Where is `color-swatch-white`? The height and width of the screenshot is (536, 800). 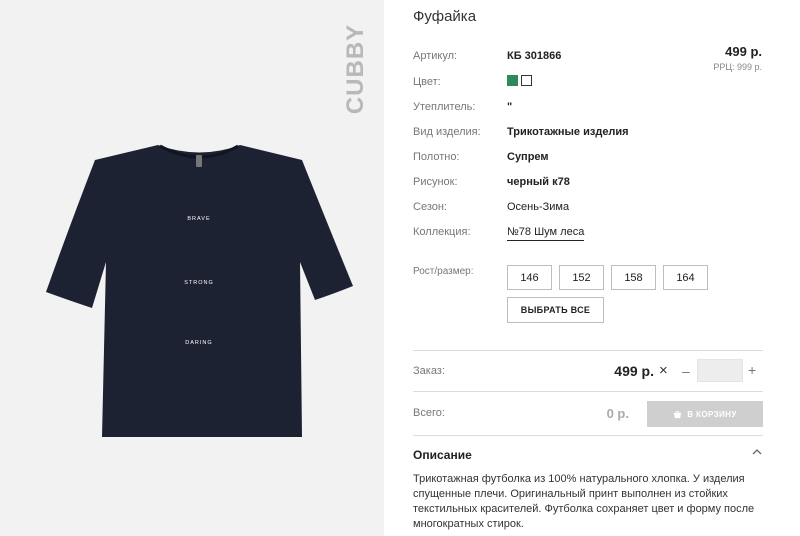 color-swatch-white is located at coordinates (526, 80).